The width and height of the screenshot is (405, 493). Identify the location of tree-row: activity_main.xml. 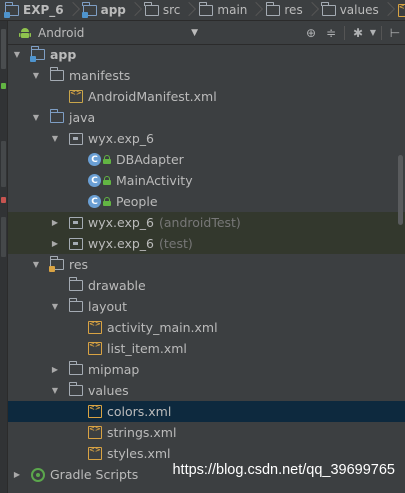
(206, 327).